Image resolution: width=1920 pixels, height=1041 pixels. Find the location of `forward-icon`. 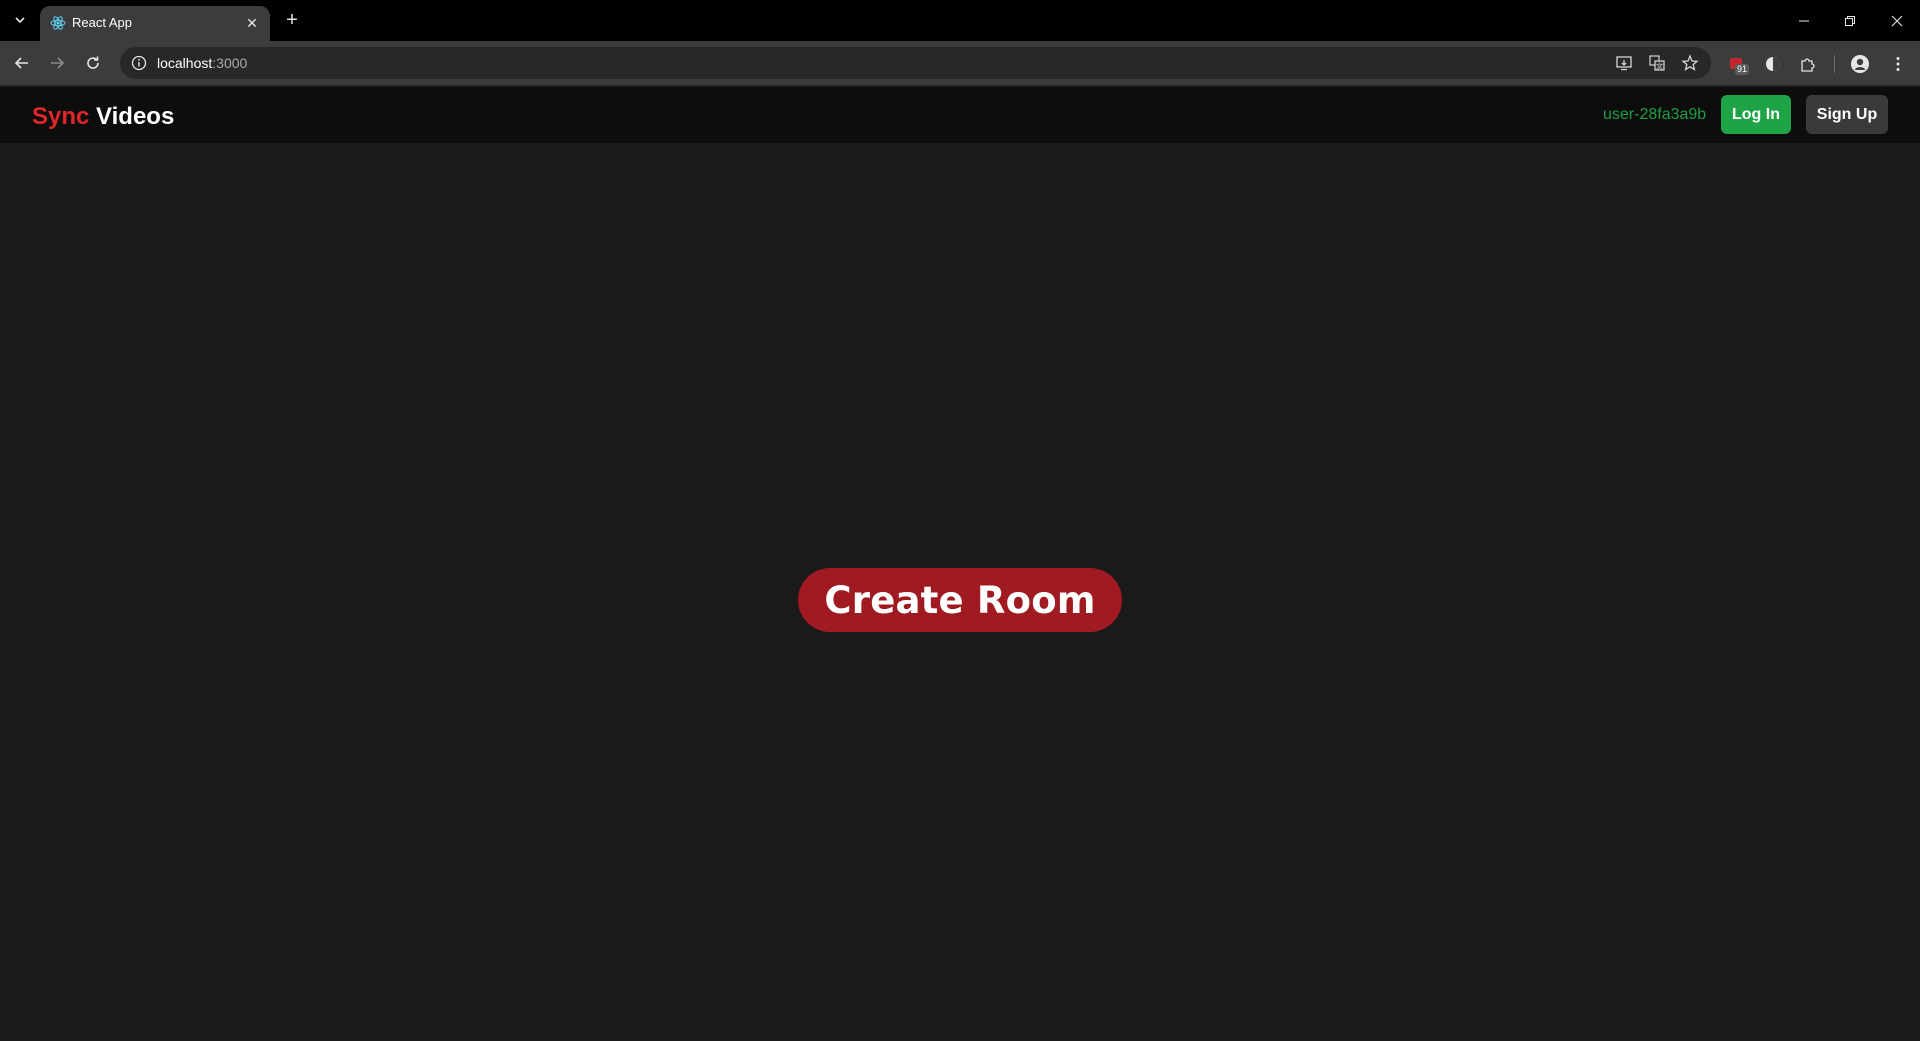

forward-icon is located at coordinates (57, 63).